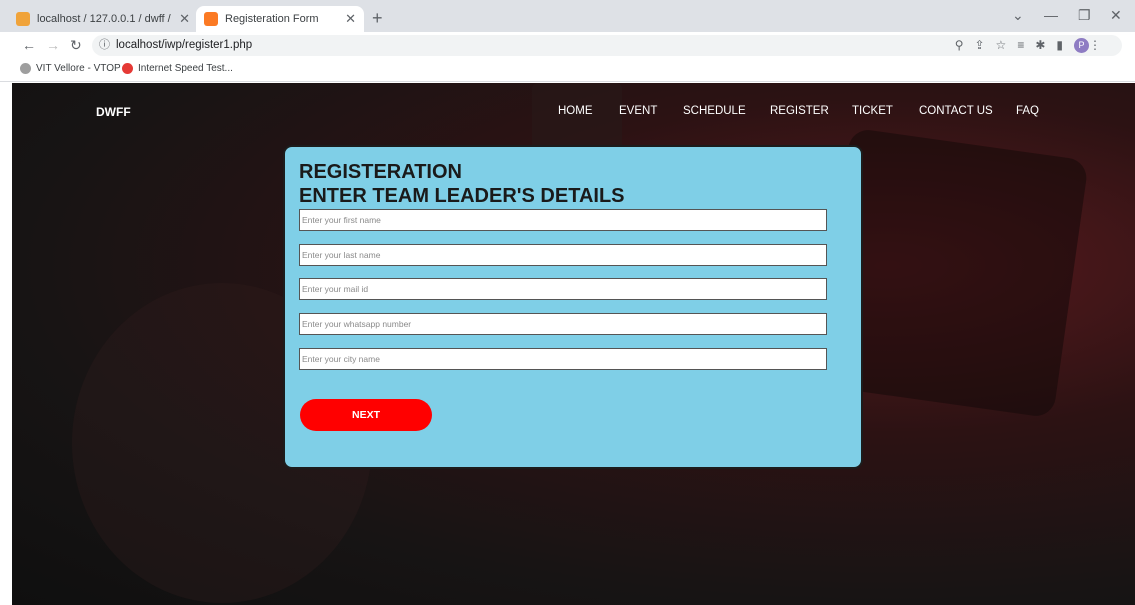  What do you see at coordinates (211, 19) in the screenshot?
I see `xampp-favicon-icon` at bounding box center [211, 19].